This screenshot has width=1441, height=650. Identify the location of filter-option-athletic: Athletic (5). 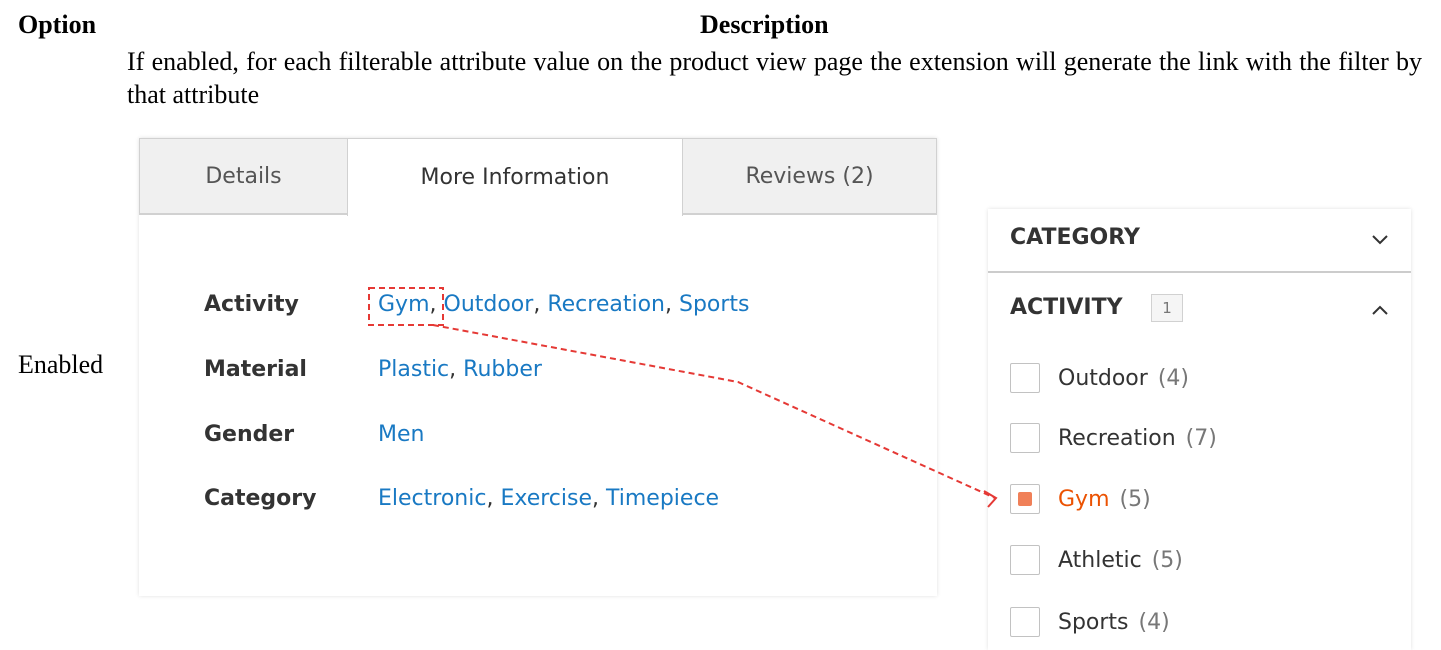
(1096, 560).